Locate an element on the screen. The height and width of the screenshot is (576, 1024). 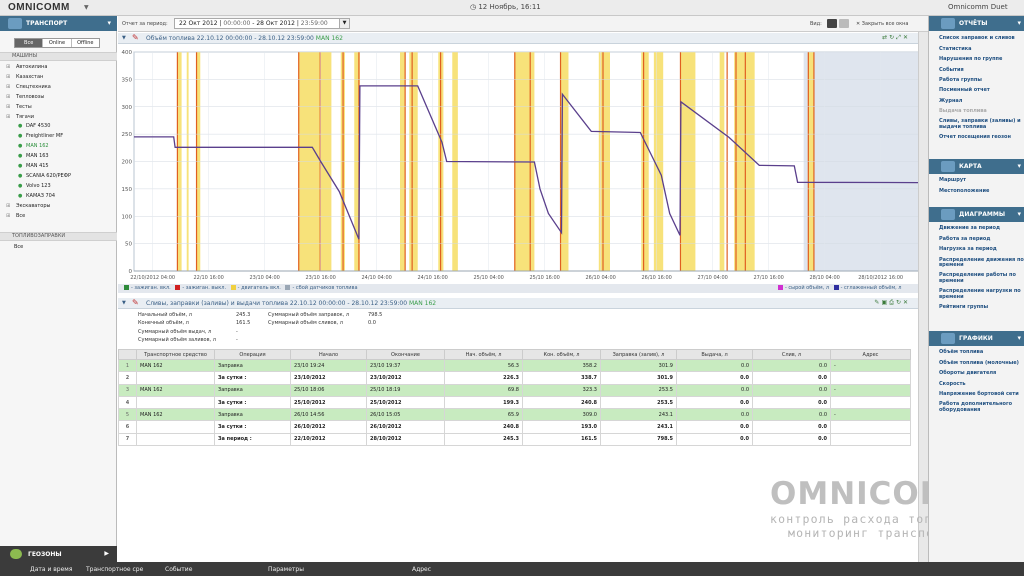
reports-link: Статистика is located at coordinates (981, 49).